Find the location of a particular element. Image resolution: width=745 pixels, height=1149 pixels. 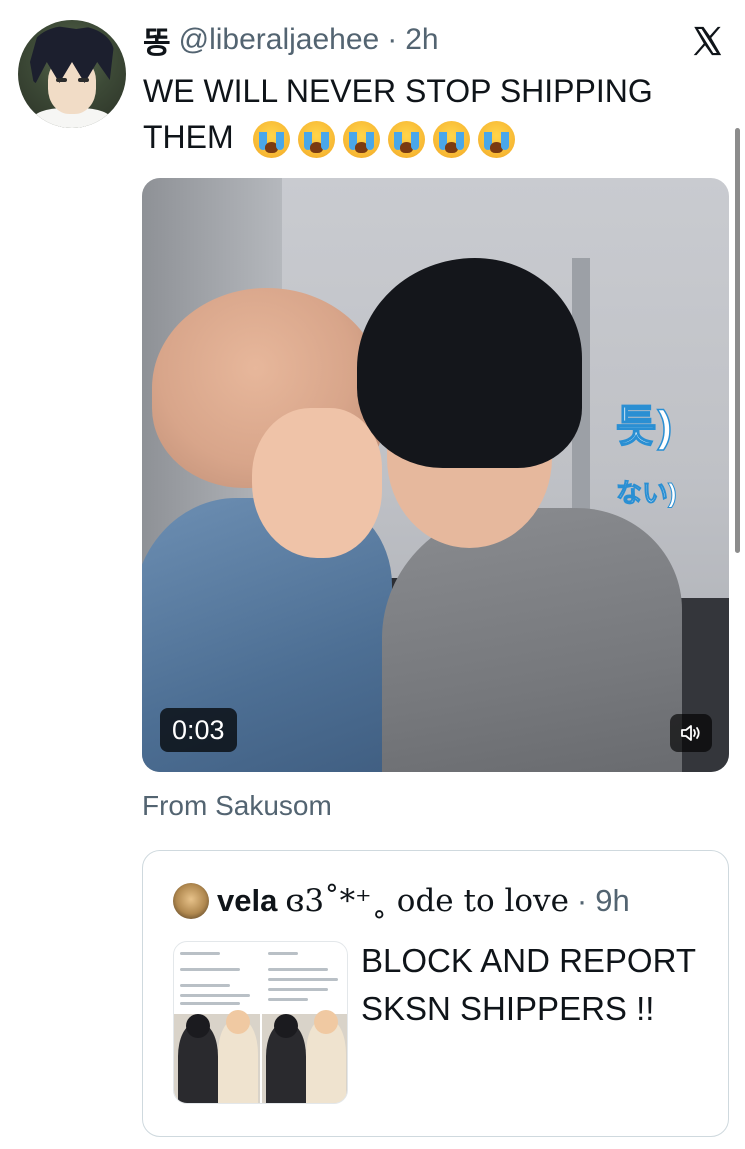

quoted-display-name: vela is located at coordinates (247, 901).